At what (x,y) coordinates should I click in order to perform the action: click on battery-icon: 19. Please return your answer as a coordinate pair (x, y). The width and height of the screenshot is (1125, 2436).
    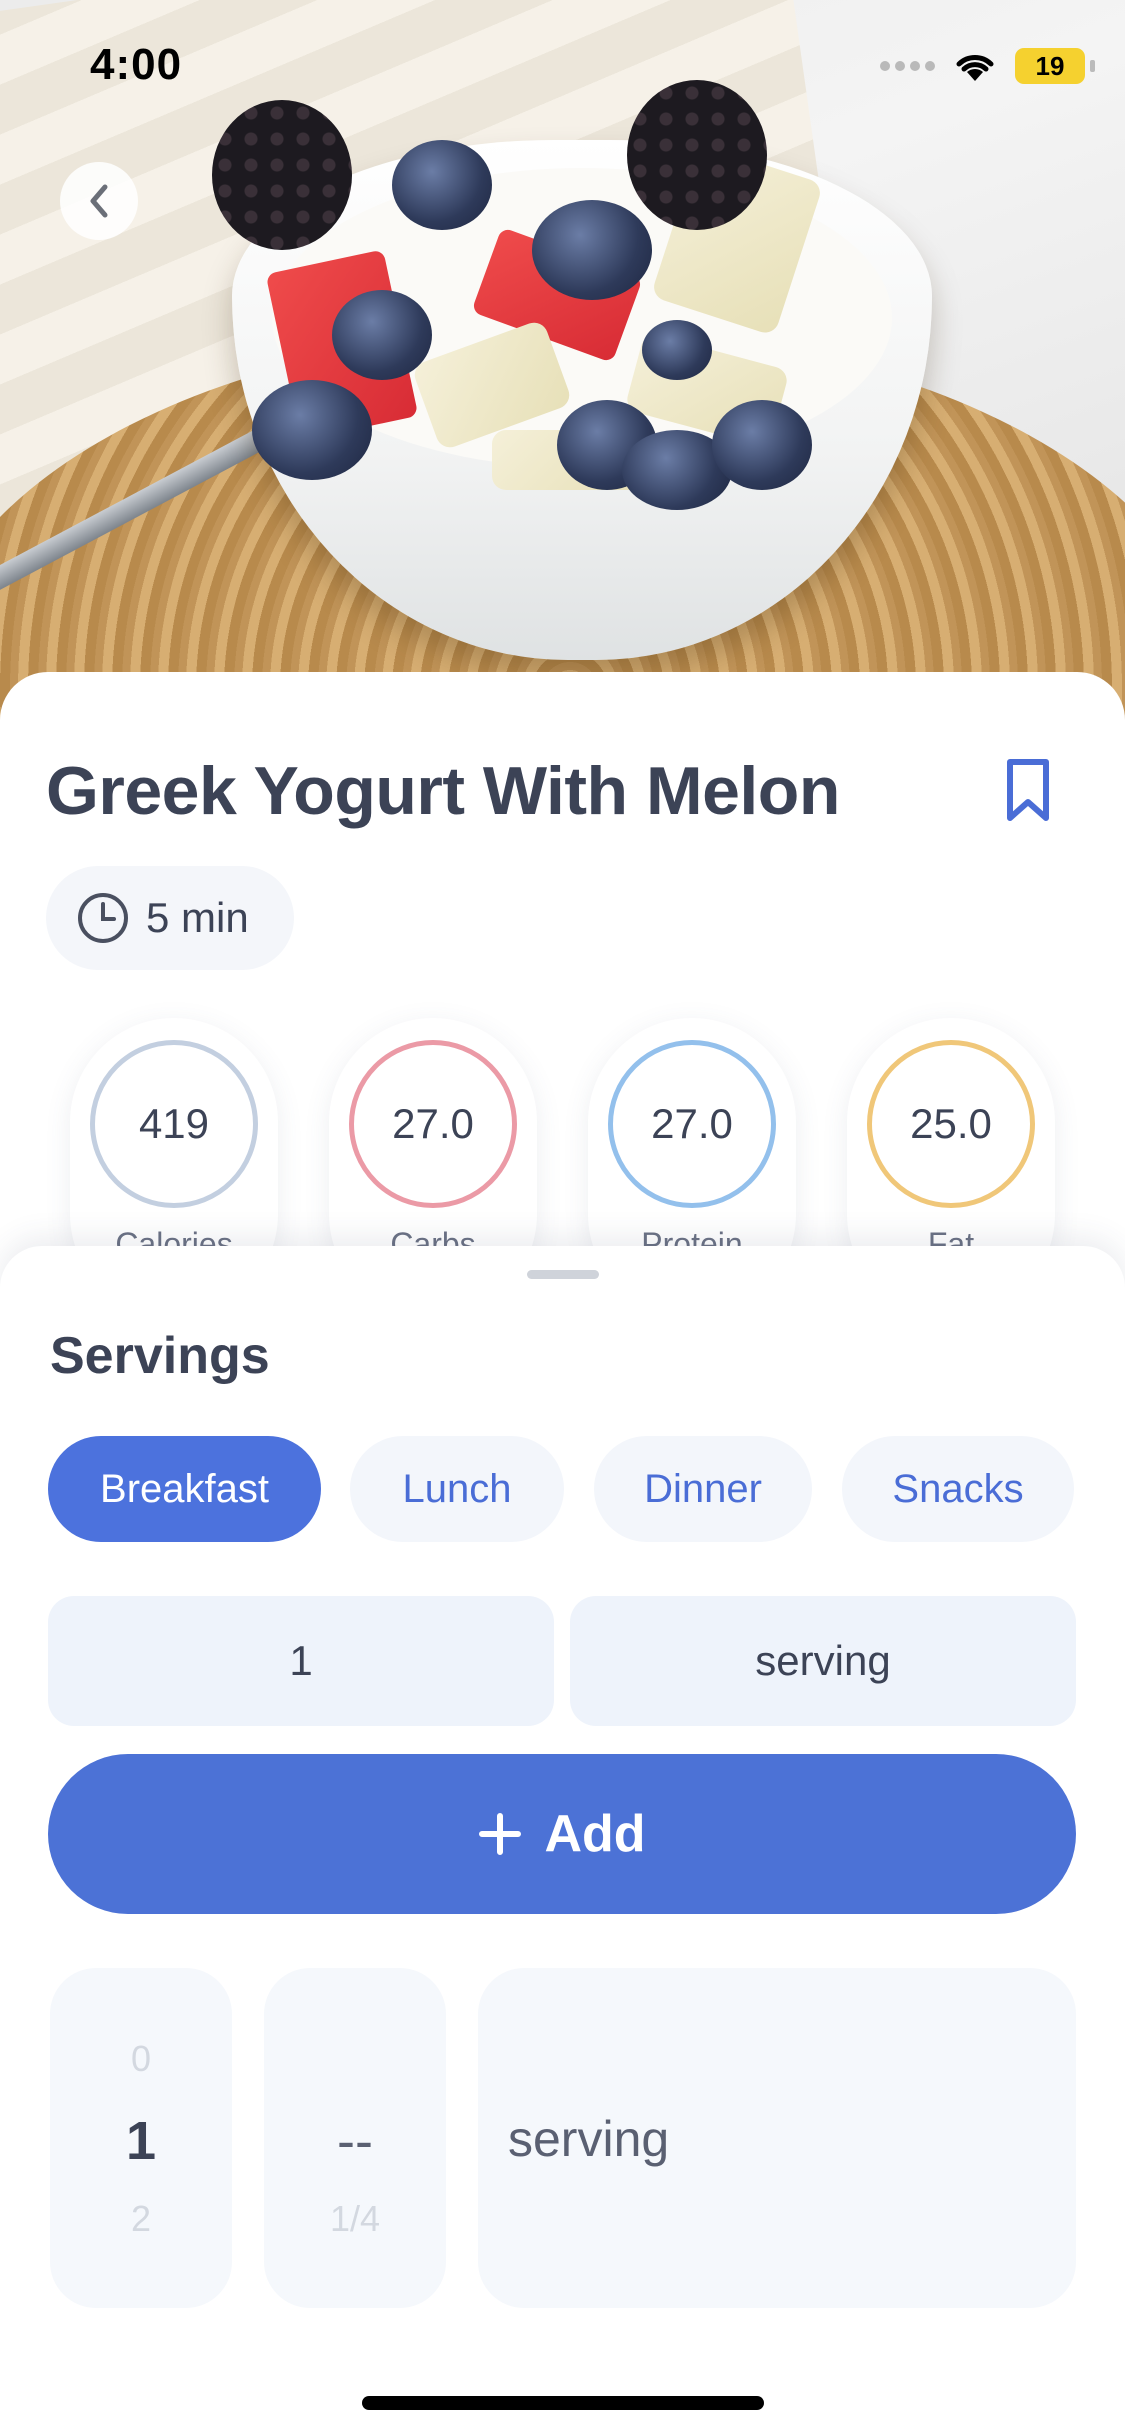
    Looking at the image, I should click on (1055, 66).